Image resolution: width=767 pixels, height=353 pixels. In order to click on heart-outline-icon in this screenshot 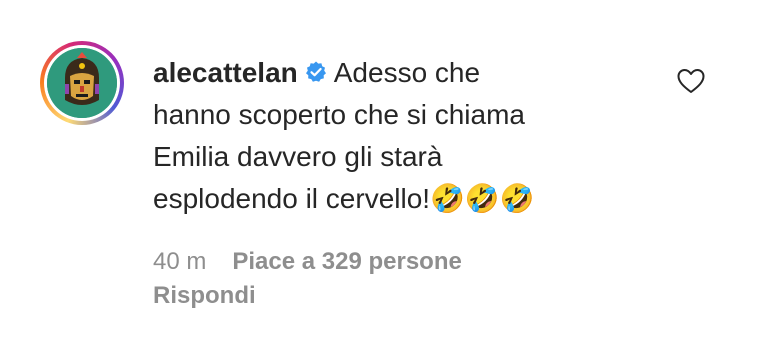, I will do `click(691, 81)`.